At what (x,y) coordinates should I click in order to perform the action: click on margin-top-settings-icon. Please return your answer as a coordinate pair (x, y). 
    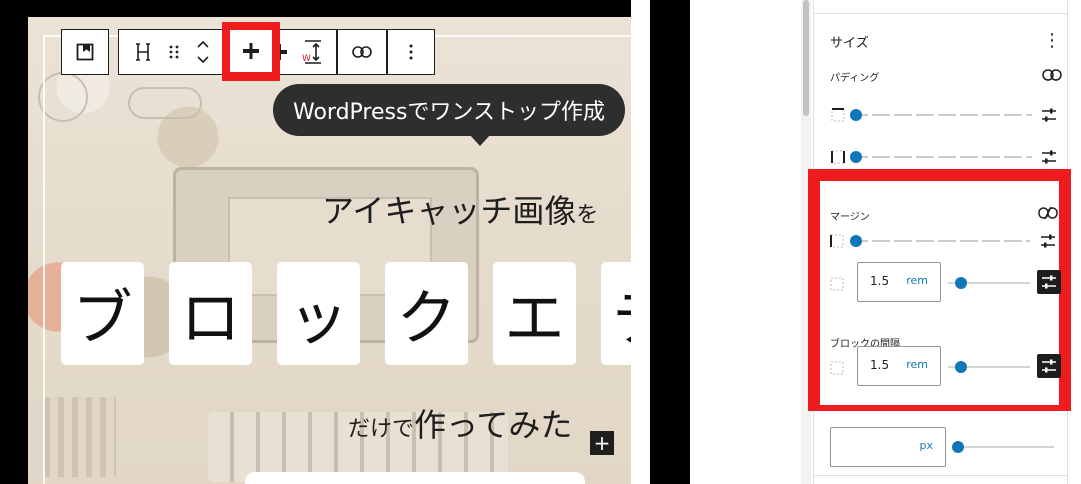
    Looking at the image, I should click on (1048, 241).